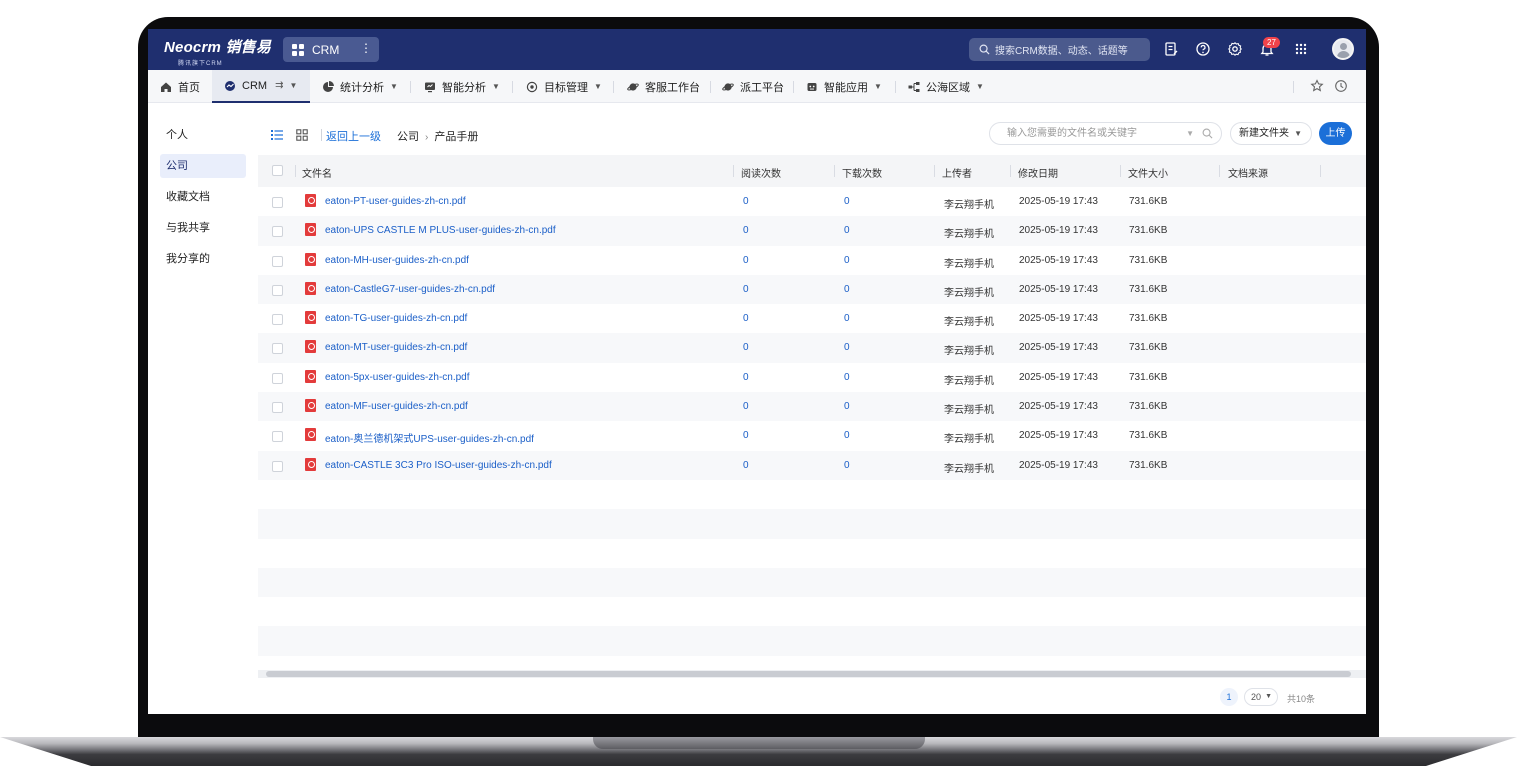  I want to click on file-name-link: eaton-MH-user-guides-zh-cn.pdf, so click(397, 260).